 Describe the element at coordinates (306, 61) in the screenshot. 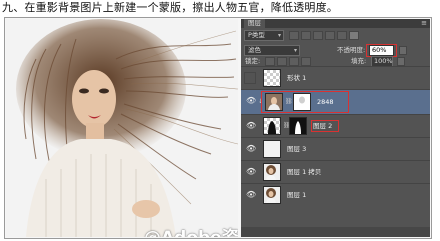

I see `lock-all-icon` at that location.